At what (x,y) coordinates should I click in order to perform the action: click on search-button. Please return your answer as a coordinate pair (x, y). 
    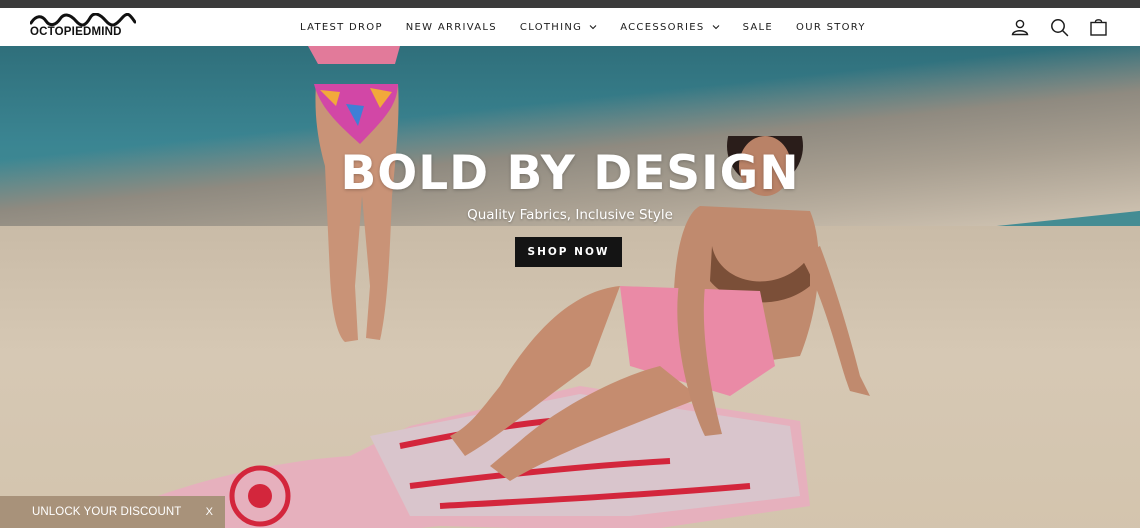
    Looking at the image, I should click on (1059, 27).